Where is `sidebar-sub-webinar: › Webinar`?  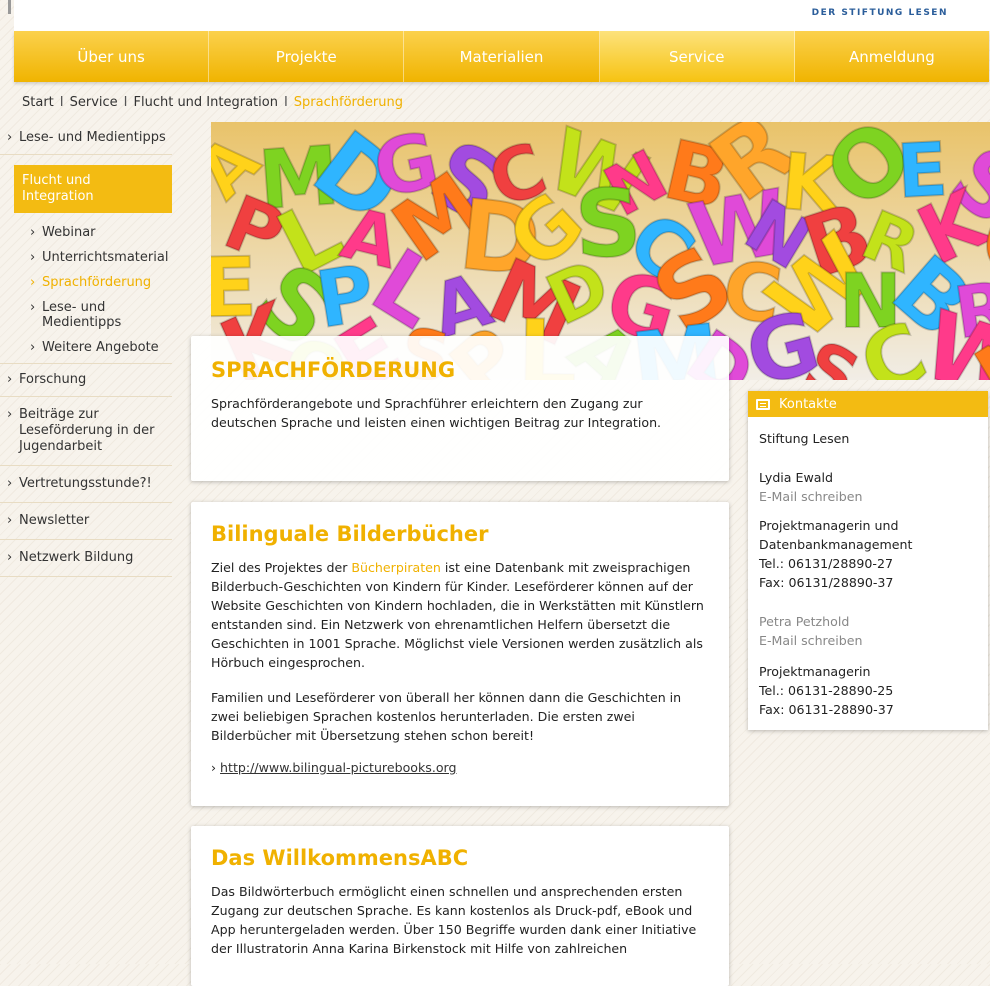 sidebar-sub-webinar: › Webinar is located at coordinates (86, 233).